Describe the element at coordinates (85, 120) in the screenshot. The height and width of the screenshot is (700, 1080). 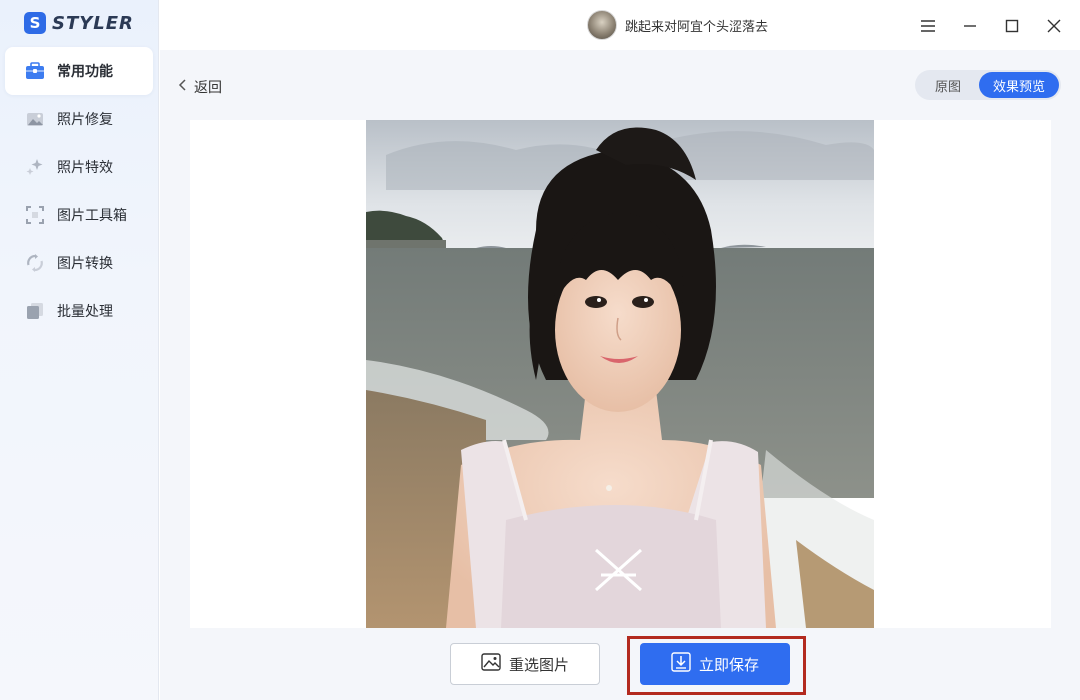
I see `sidebar-item-label: 照片修复` at that location.